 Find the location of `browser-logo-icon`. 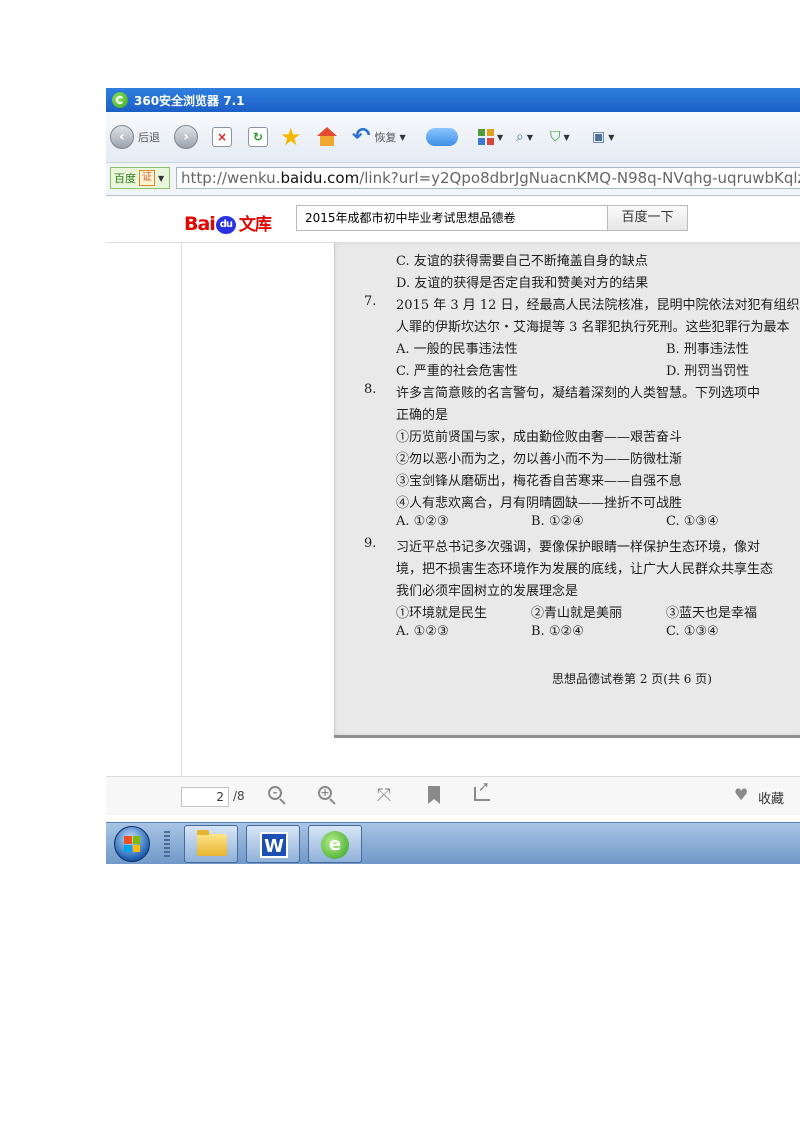

browser-logo-icon is located at coordinates (120, 100).